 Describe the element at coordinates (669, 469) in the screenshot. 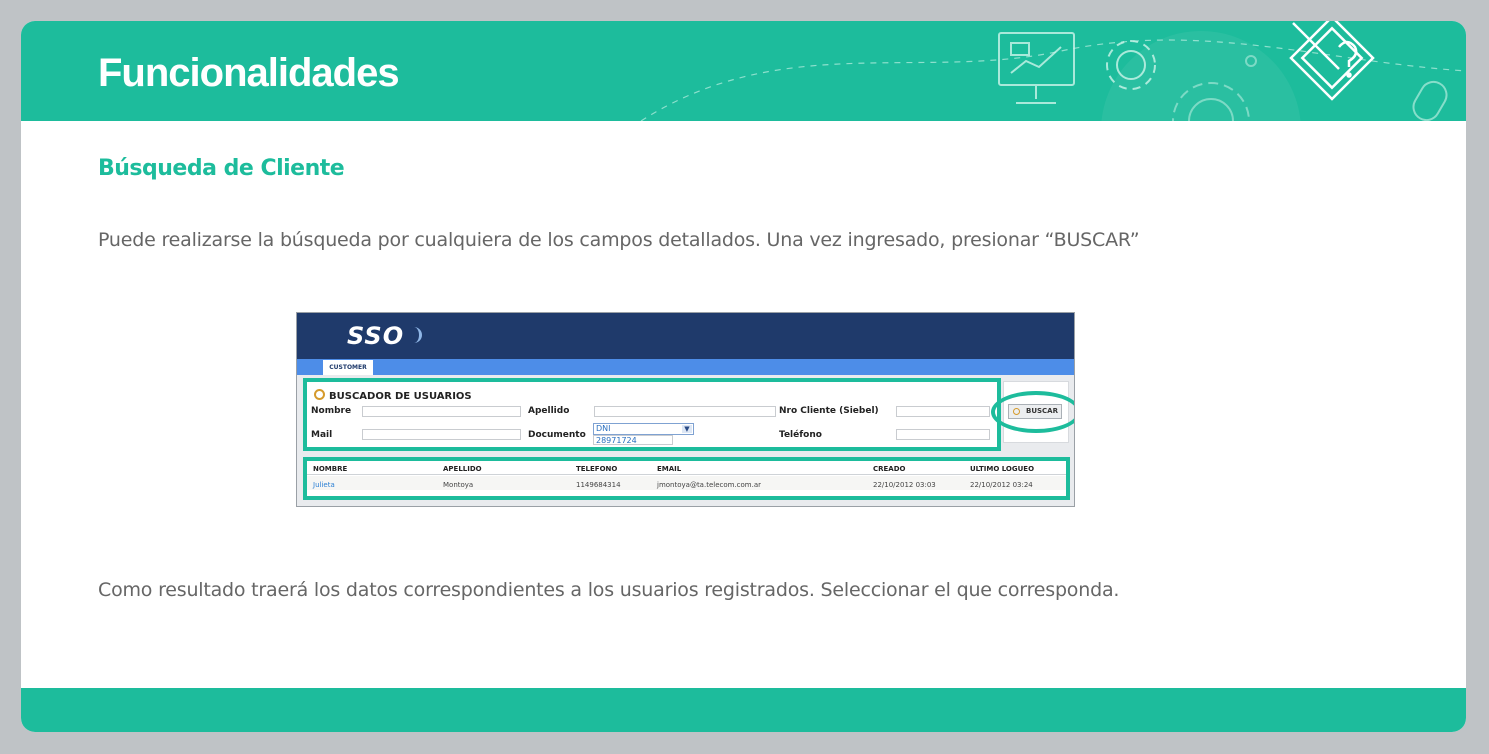

I see `col-email: EMAIL` at that location.